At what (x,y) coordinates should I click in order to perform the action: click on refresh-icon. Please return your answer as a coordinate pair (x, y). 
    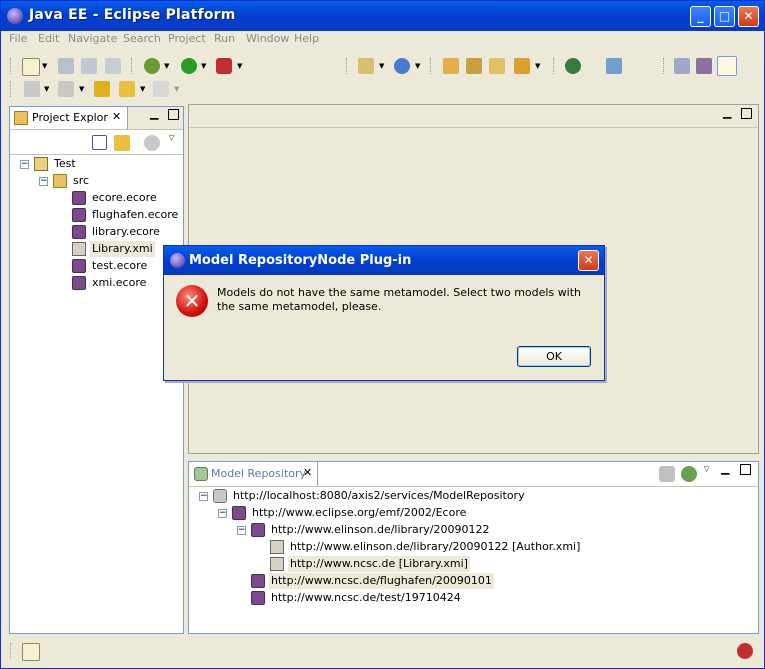
    Looking at the image, I should click on (689, 474).